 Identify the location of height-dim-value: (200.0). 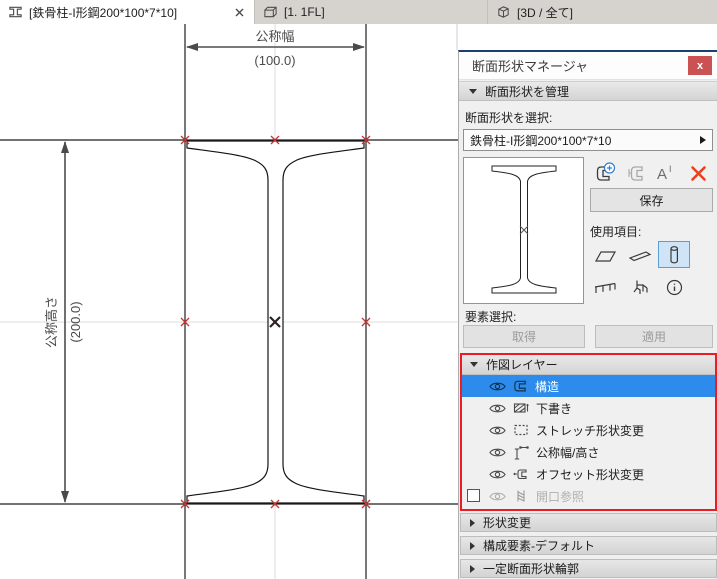
(75, 321).